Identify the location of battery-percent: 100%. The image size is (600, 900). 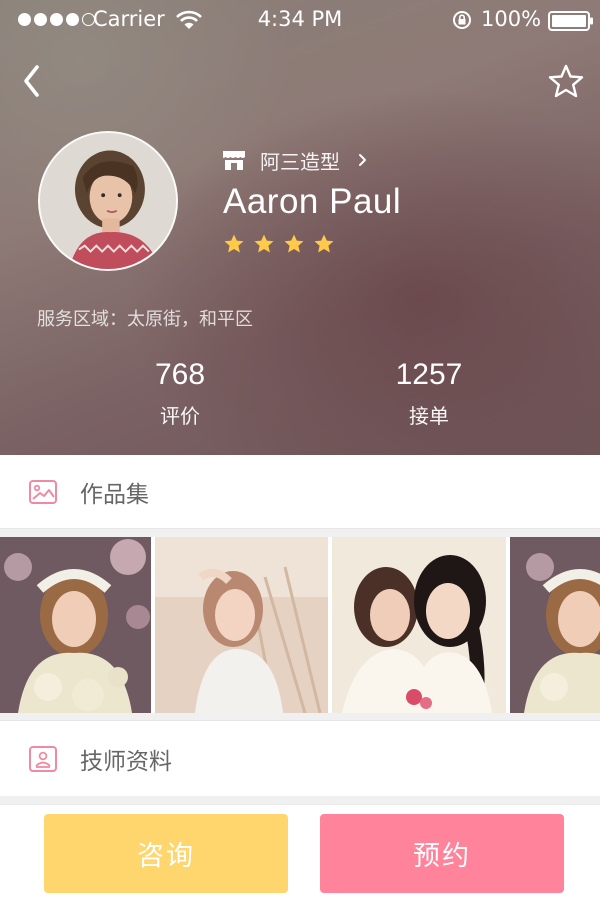
(511, 19).